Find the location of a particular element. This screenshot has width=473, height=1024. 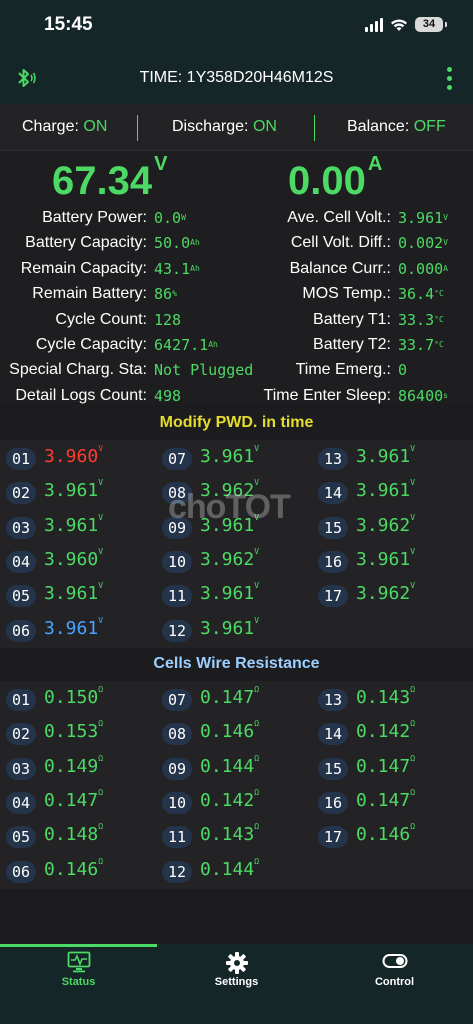

cell-voltage-index-badge: 03 is located at coordinates (21, 527).